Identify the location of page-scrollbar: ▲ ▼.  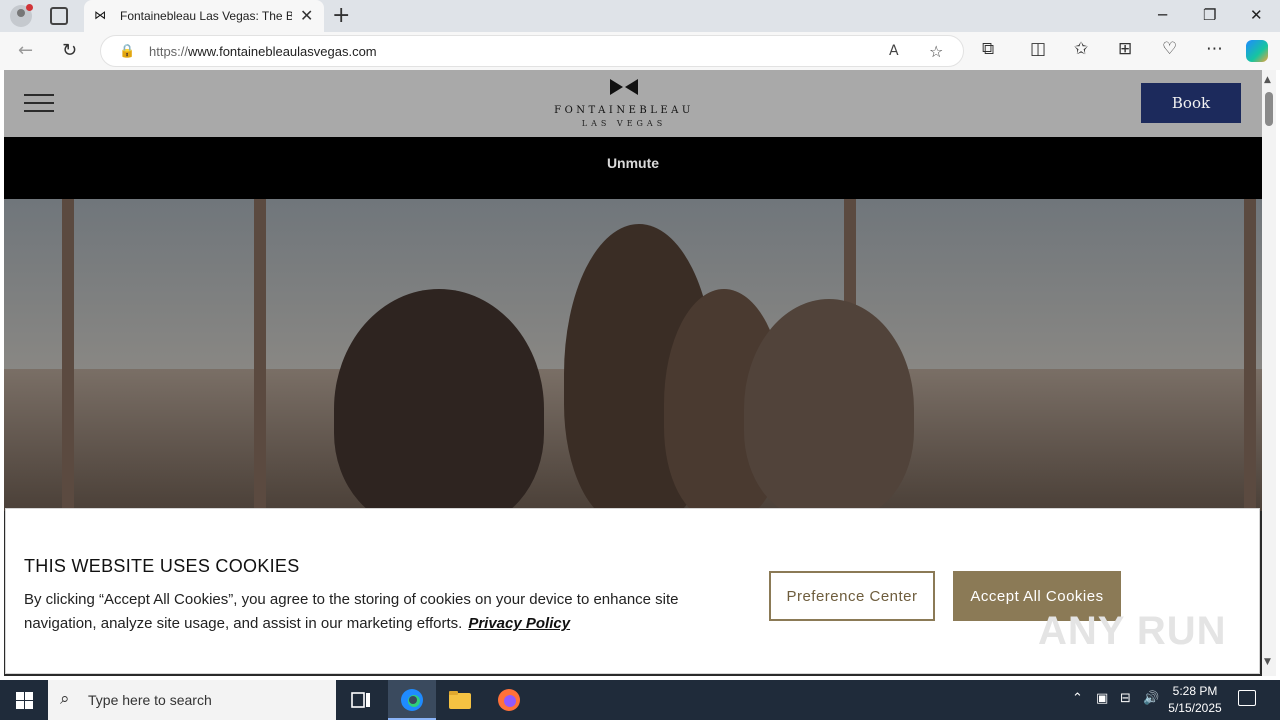
(1269, 373).